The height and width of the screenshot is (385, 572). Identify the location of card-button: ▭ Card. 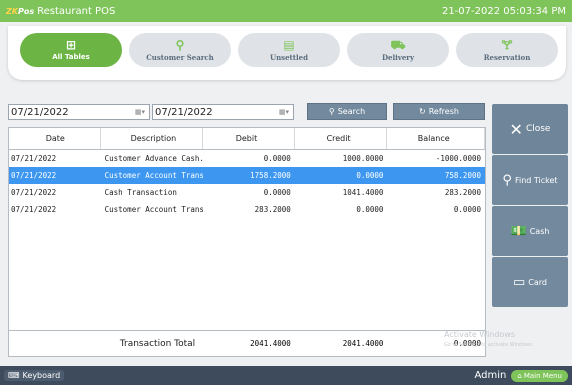
(530, 282).